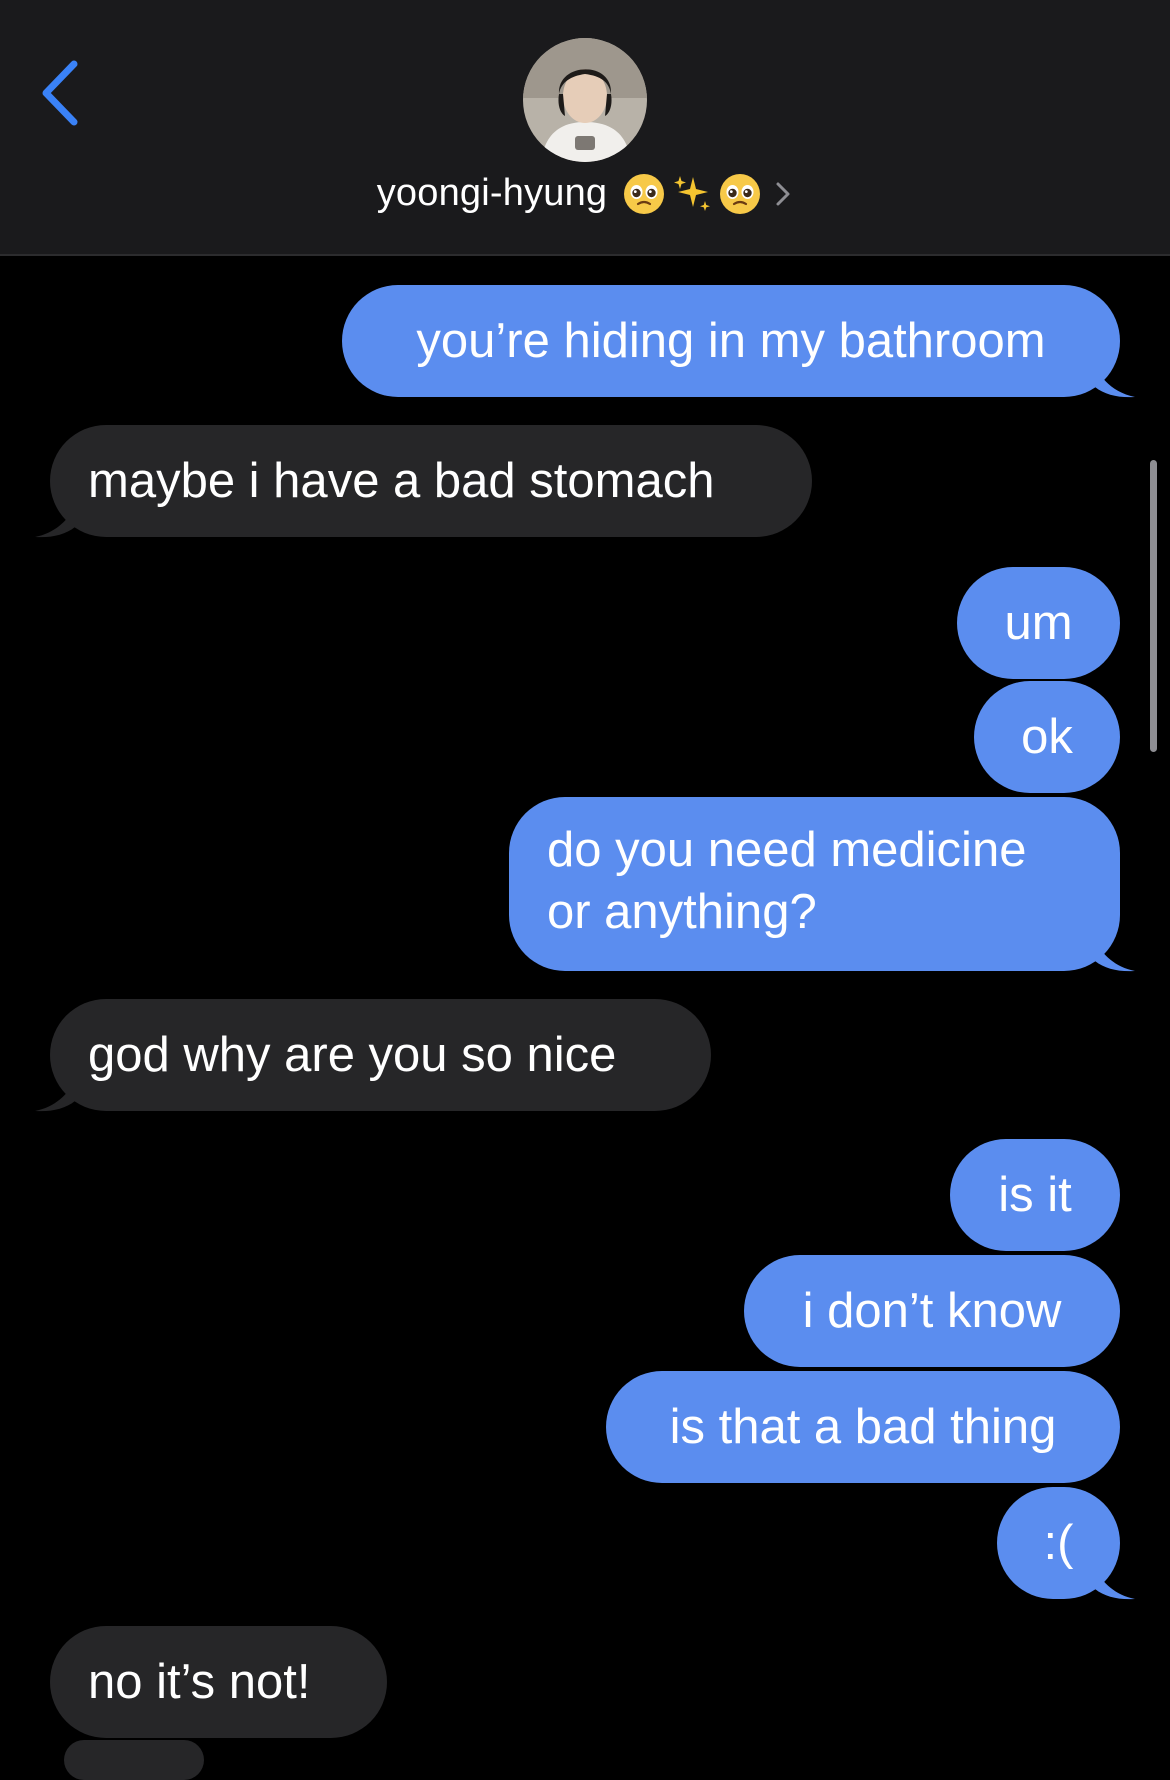 This screenshot has height=1780, width=1170. I want to click on sparkles-emoji, so click(692, 193).